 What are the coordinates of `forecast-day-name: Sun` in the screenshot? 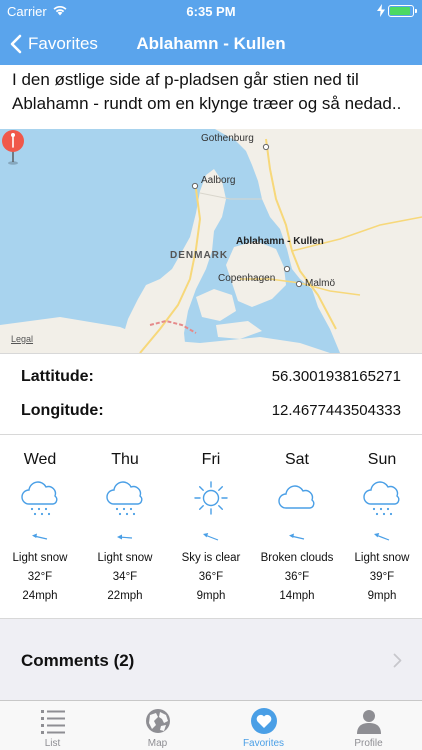 It's located at (382, 459).